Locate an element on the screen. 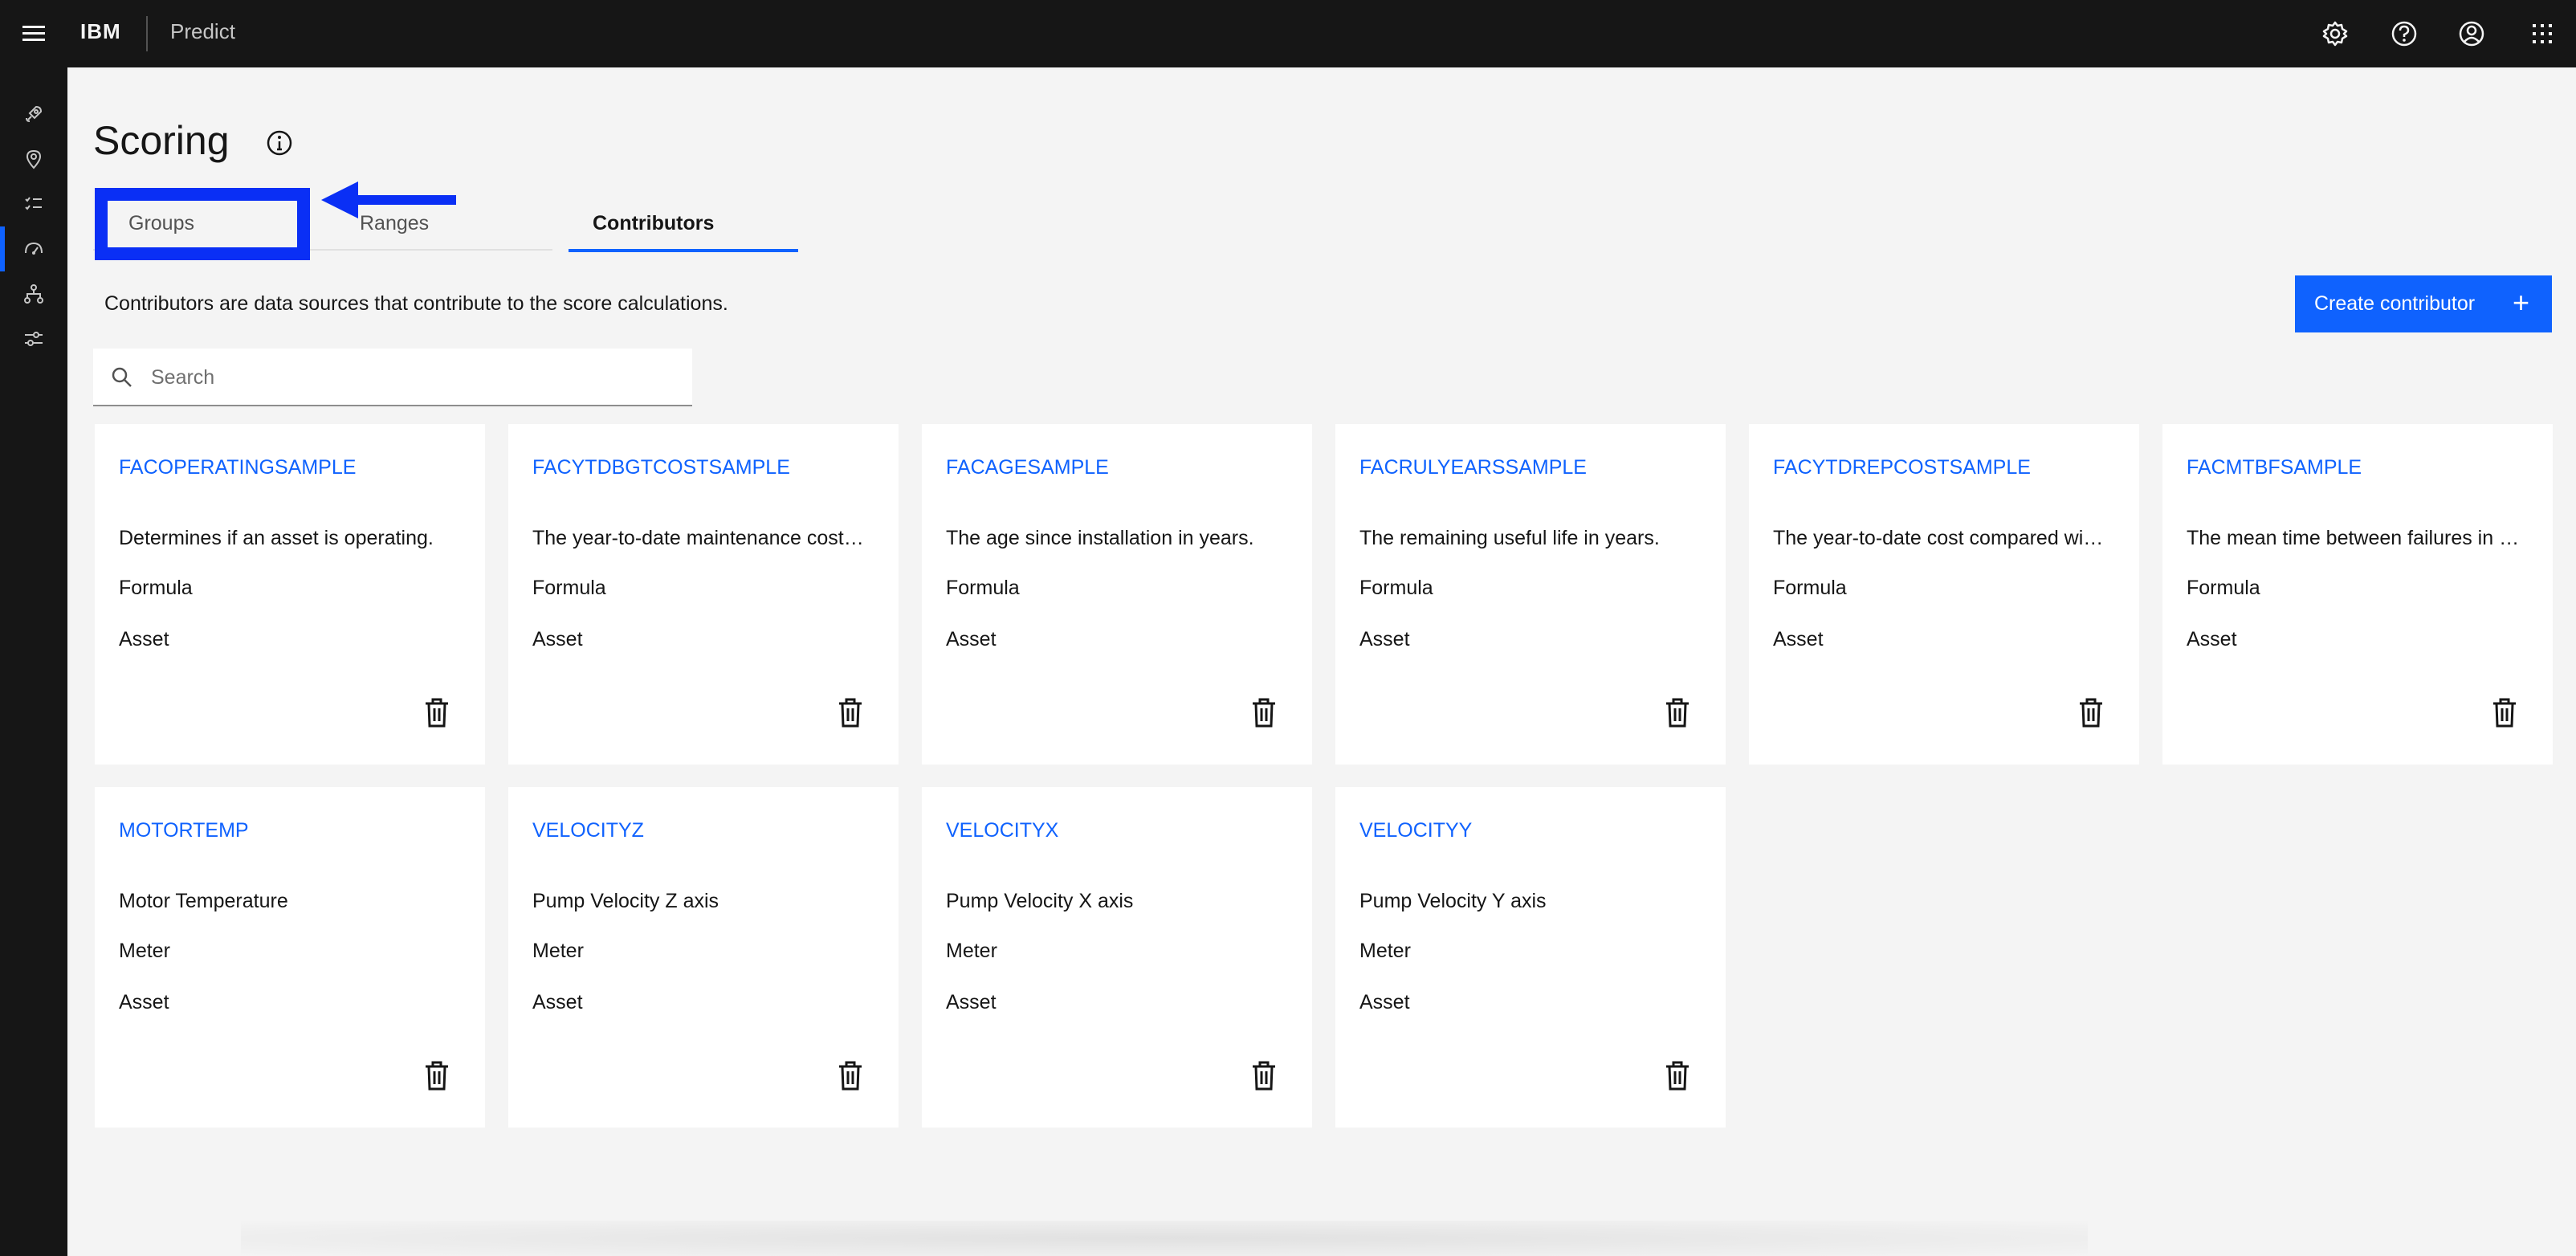 The height and width of the screenshot is (1256, 2576). contributor-name-link: FACAGESAMPLE is located at coordinates (1027, 468).